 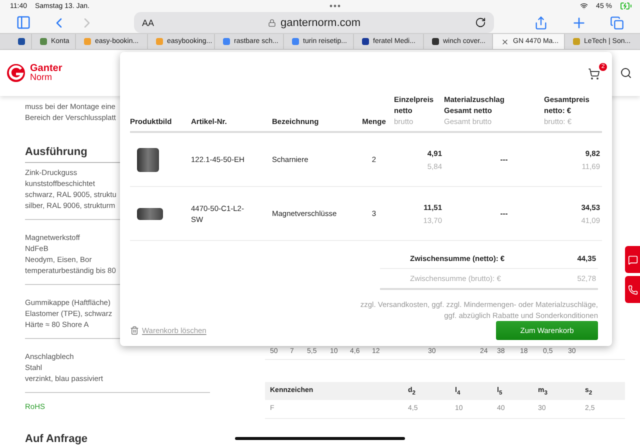 What do you see at coordinates (584, 6) in the screenshot?
I see `wifi-icon` at bounding box center [584, 6].